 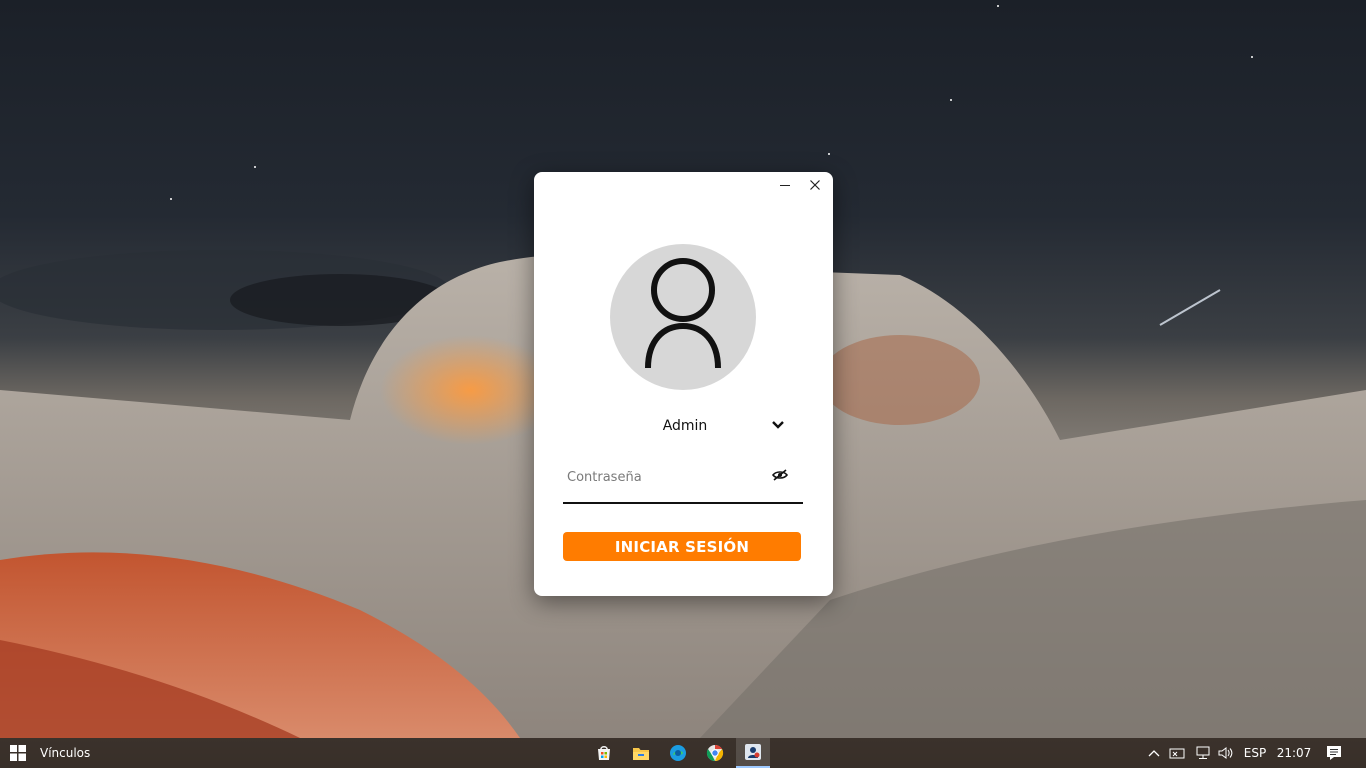 I want to click on start-button, so click(x=18, y=753).